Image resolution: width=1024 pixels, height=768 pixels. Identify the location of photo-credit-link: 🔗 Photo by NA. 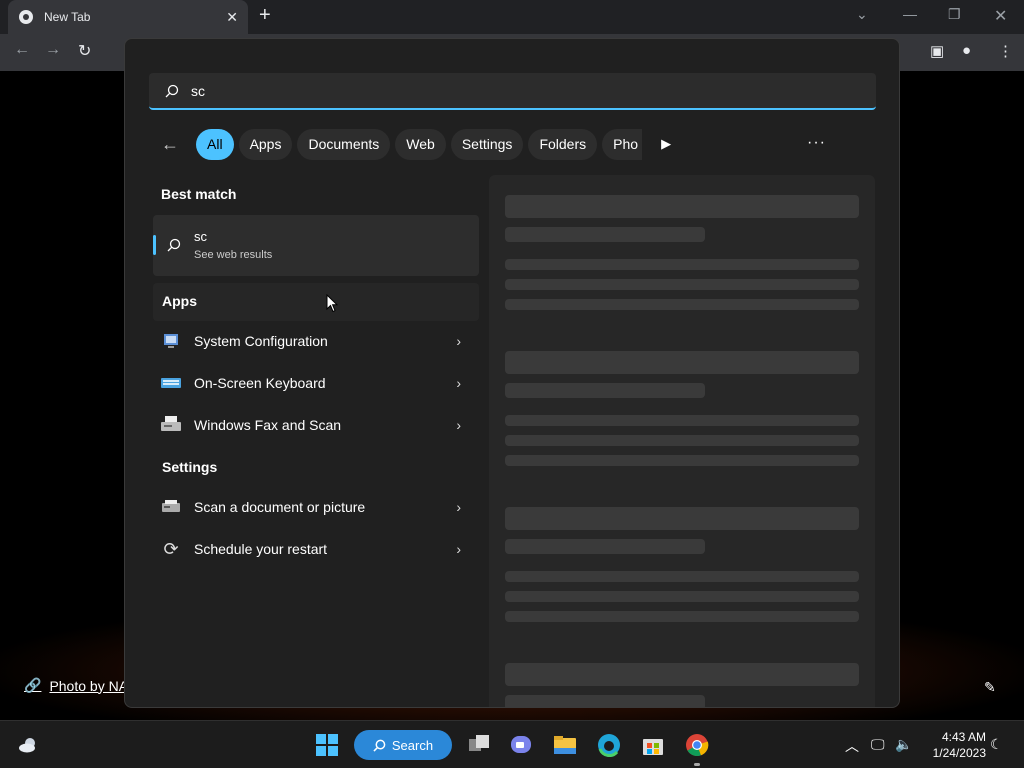
(76, 685).